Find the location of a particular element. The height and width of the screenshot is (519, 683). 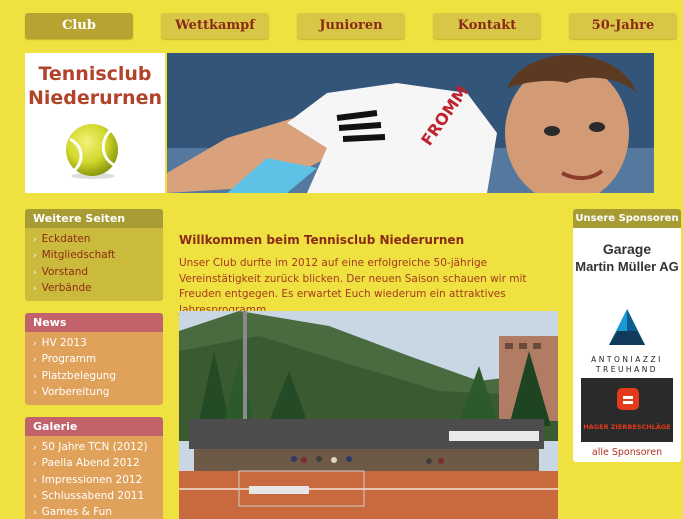

tennis-ball-icon is located at coordinates (92, 151).